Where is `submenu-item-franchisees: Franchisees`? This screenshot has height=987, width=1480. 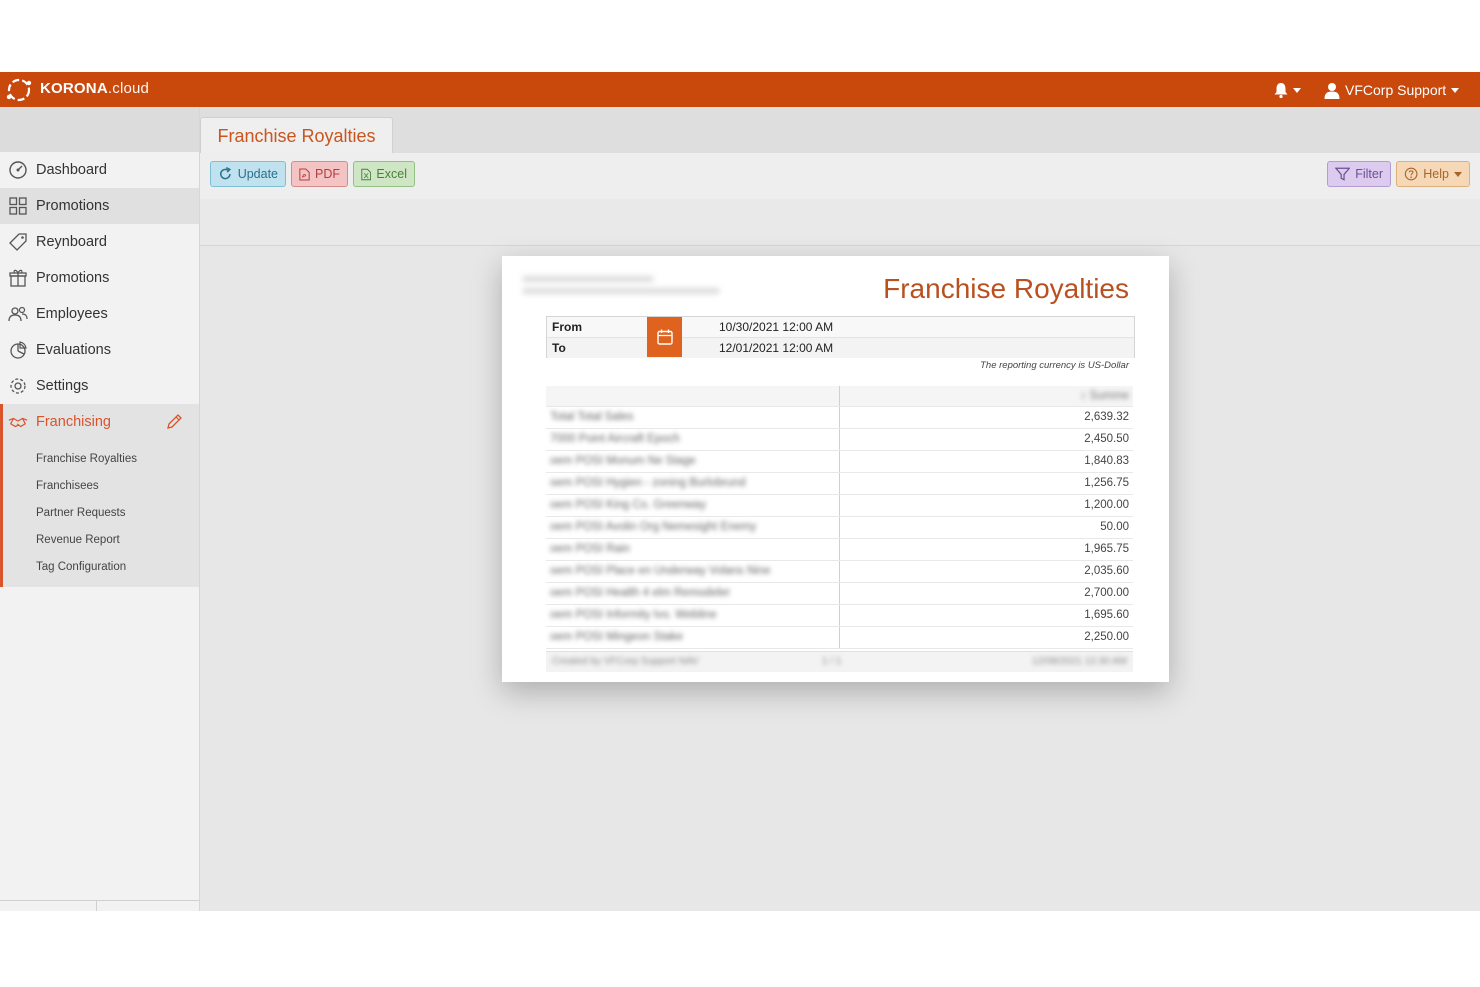
submenu-item-franchisees: Franchisees is located at coordinates (117, 486).